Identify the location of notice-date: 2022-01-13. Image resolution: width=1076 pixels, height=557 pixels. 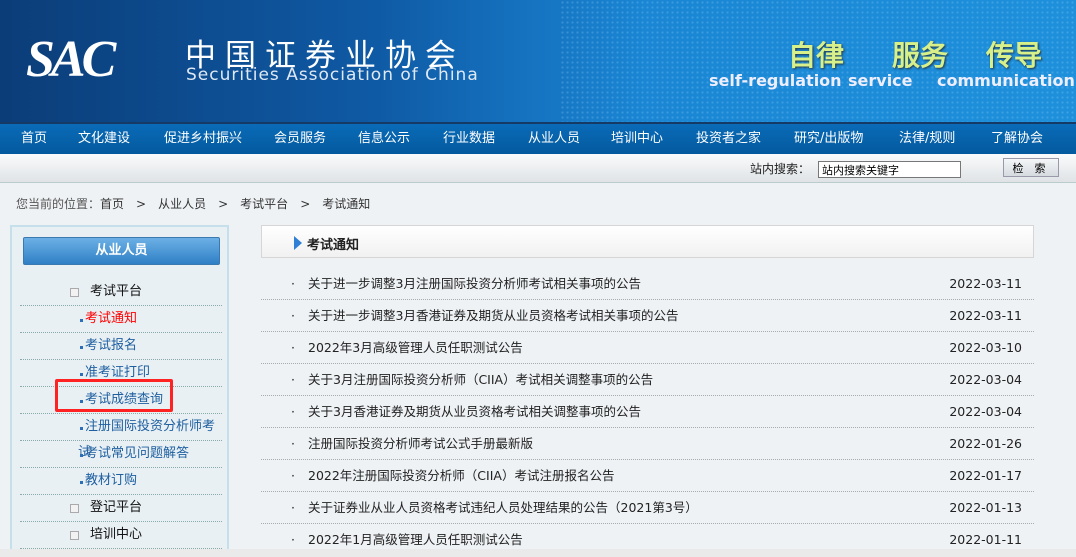
(985, 507).